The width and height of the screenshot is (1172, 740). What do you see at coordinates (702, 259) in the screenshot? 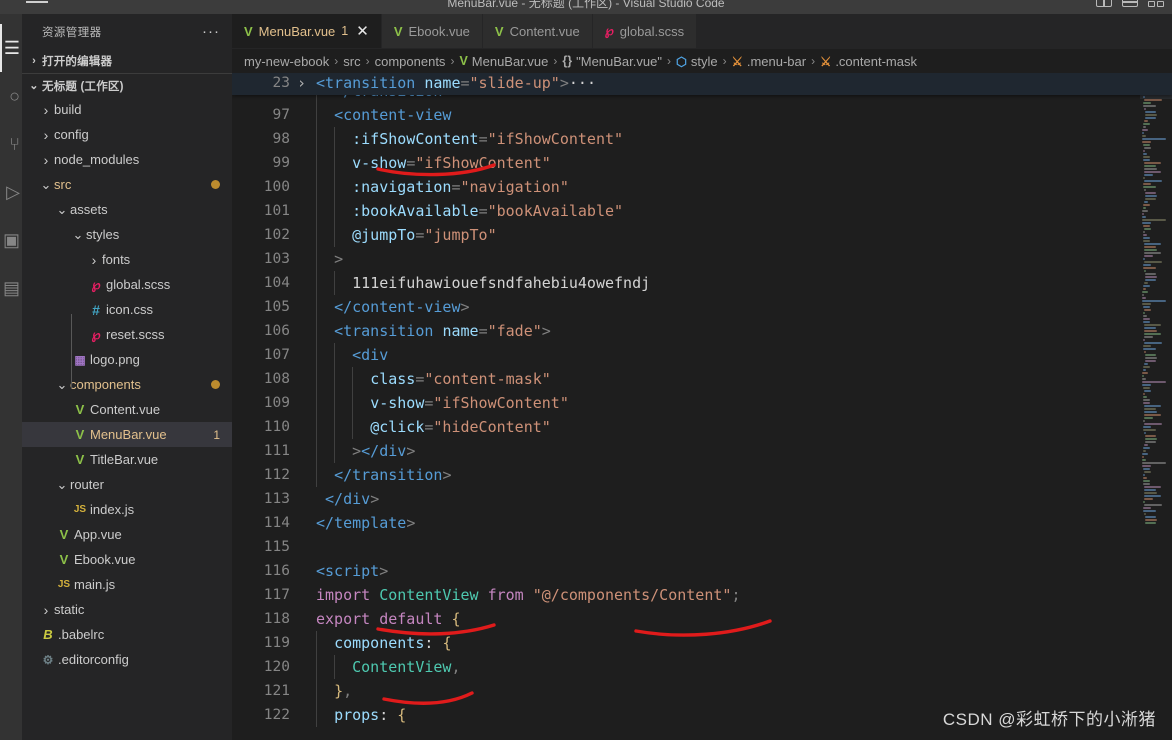
I see `code-line-103: 103 >` at bounding box center [702, 259].